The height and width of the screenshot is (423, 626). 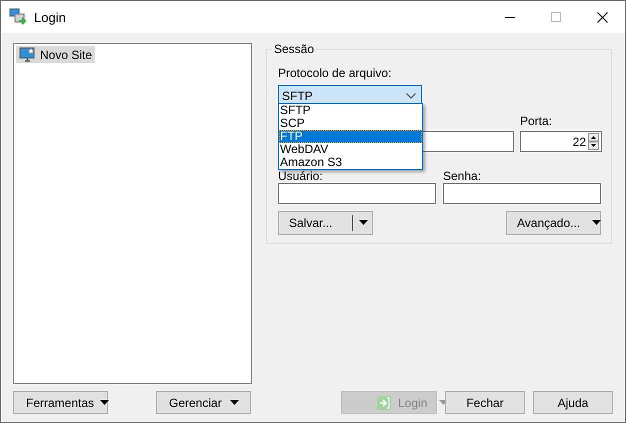 What do you see at coordinates (350, 149) in the screenshot?
I see `protocol-option: WebDAV` at bounding box center [350, 149].